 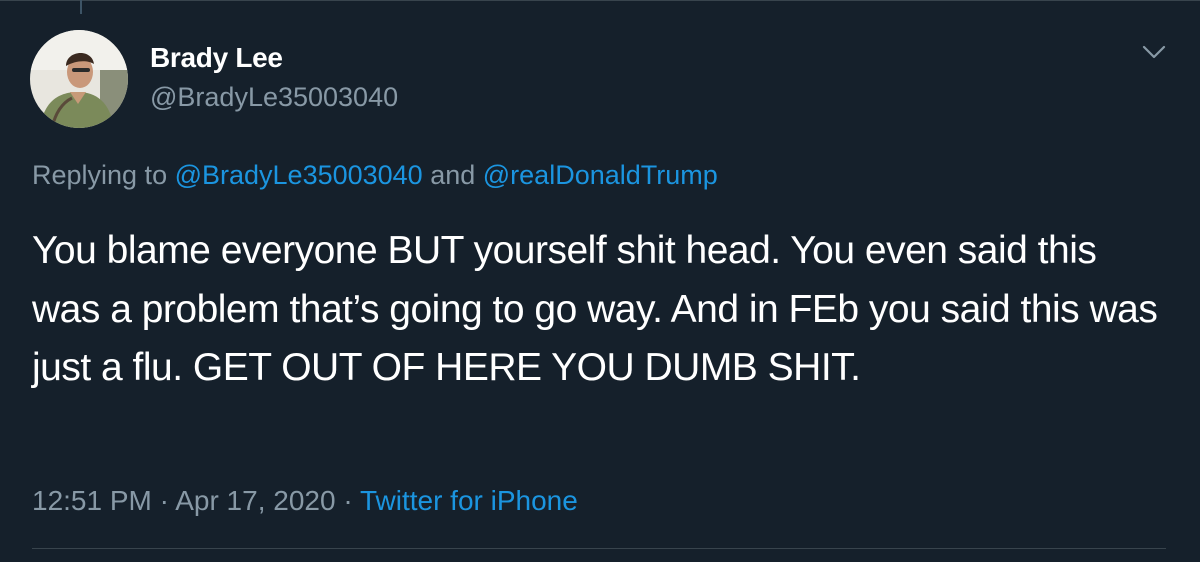 What do you see at coordinates (81, 7) in the screenshot?
I see `thread-connector-line` at bounding box center [81, 7].